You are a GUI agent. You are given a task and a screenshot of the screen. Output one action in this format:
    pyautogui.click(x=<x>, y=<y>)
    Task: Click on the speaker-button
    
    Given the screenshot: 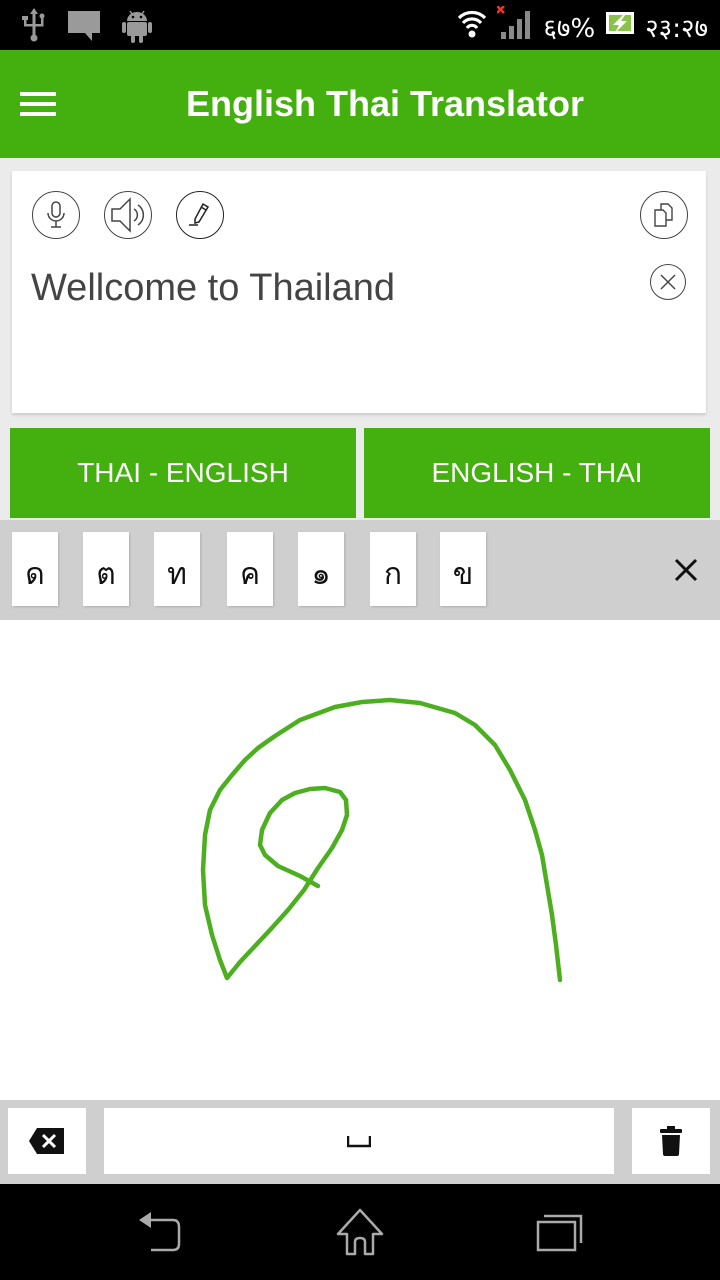 What is the action you would take?
    pyautogui.click(x=128, y=215)
    